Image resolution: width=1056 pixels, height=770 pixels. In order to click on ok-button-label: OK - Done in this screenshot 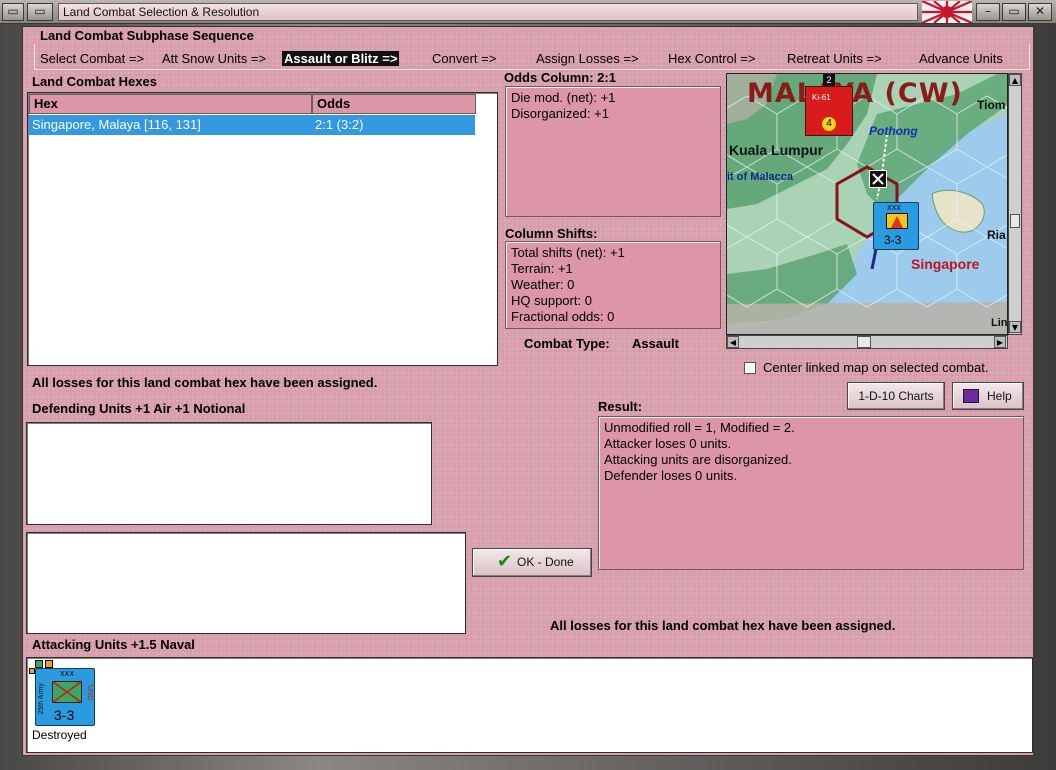, I will do `click(545, 562)`.